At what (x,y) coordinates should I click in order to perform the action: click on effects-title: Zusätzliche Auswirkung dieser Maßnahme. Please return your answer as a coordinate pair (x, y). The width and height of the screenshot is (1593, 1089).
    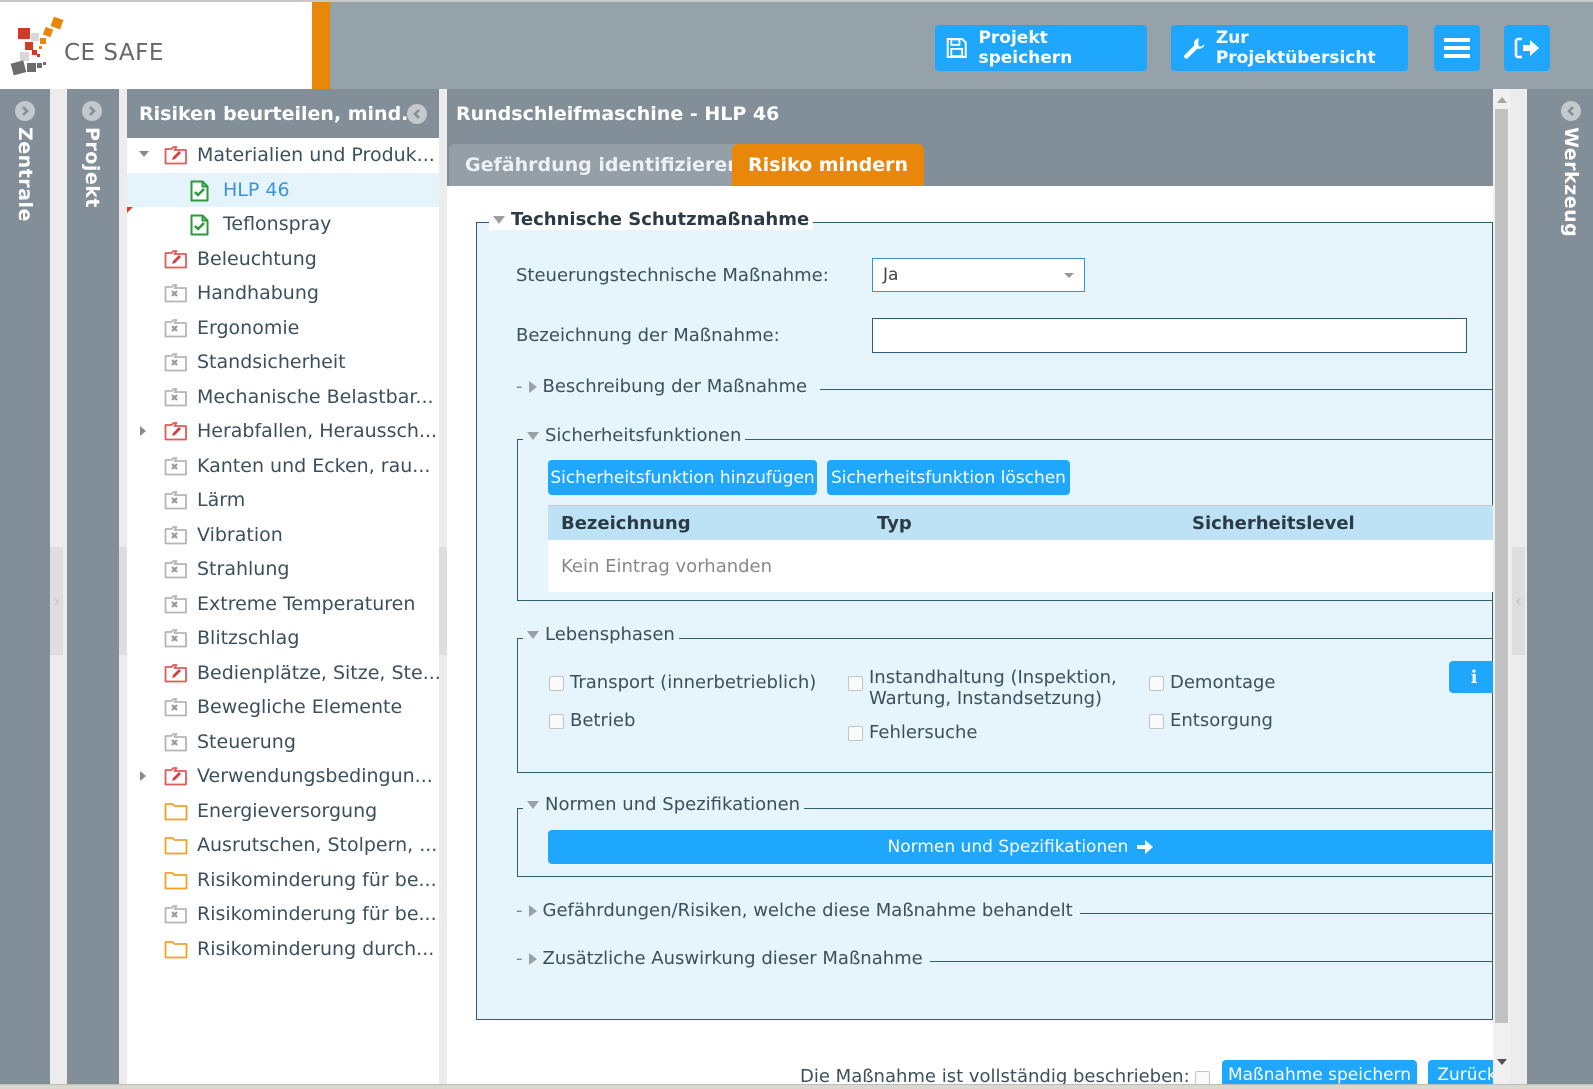
    Looking at the image, I should click on (732, 958).